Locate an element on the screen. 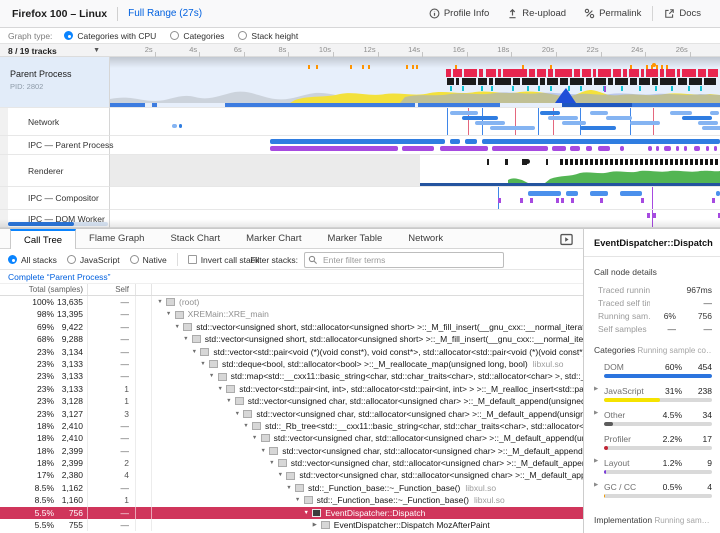 The width and height of the screenshot is (720, 533). tab-network: Network is located at coordinates (425, 238).